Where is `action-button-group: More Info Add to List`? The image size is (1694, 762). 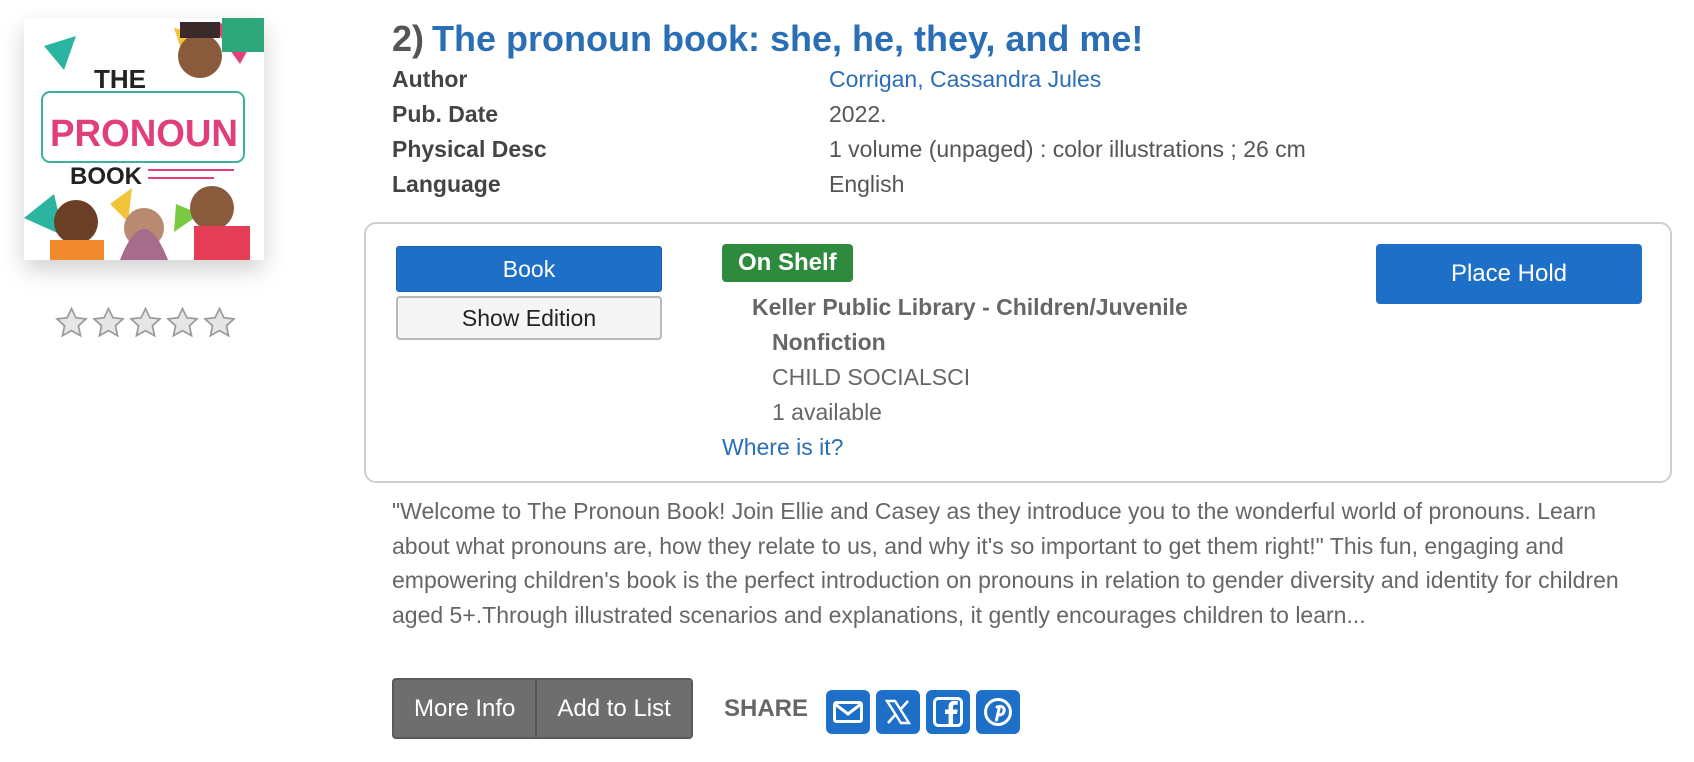
action-button-group: More Info Add to List is located at coordinates (542, 708).